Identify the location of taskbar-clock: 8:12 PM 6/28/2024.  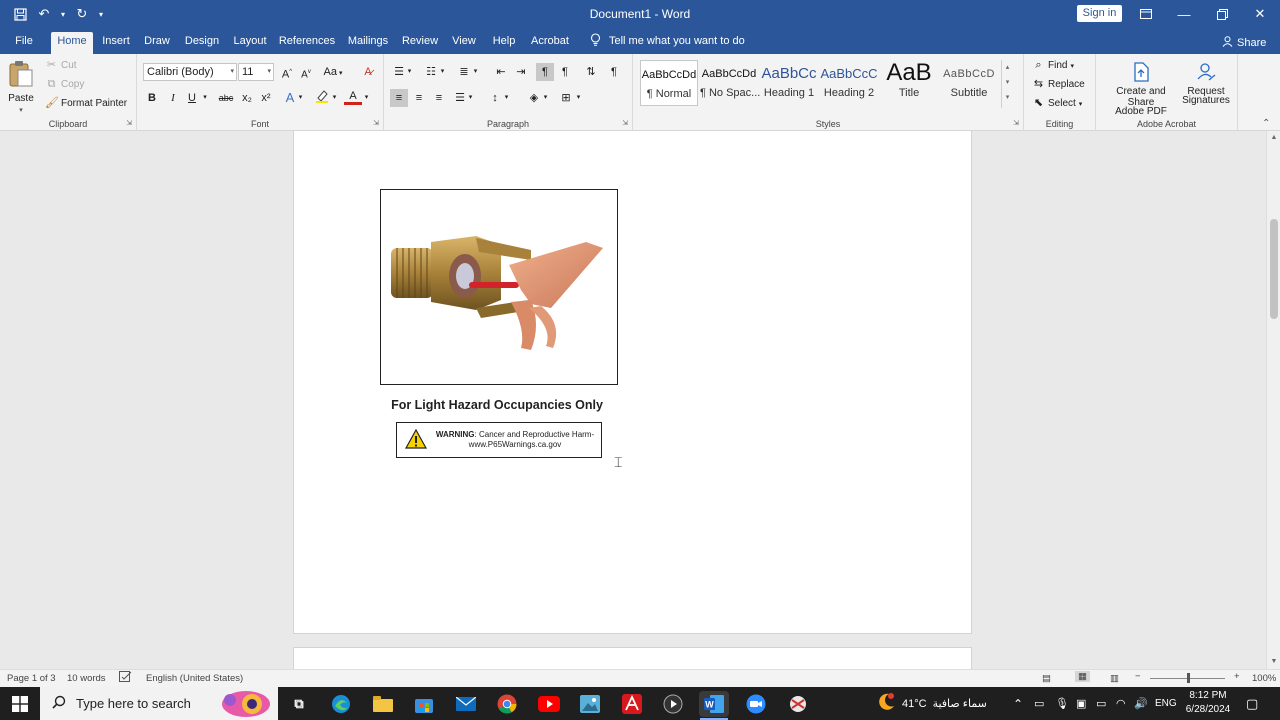
(1208, 703).